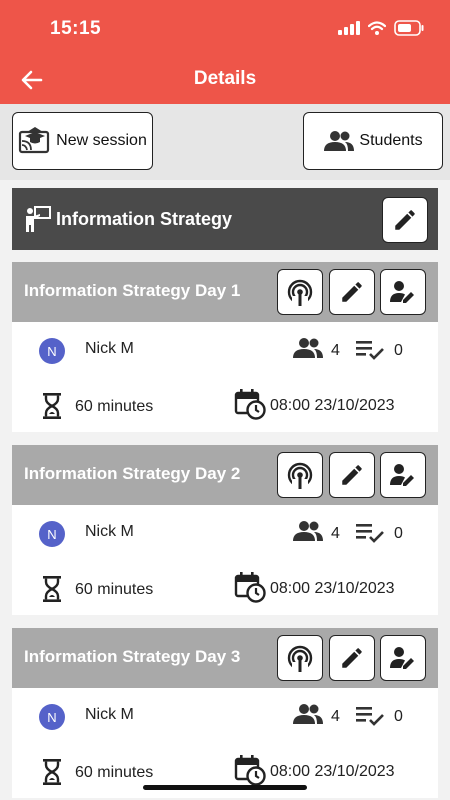 The height and width of the screenshot is (800, 450). What do you see at coordinates (377, 28) in the screenshot?
I see `wifi-icon` at bounding box center [377, 28].